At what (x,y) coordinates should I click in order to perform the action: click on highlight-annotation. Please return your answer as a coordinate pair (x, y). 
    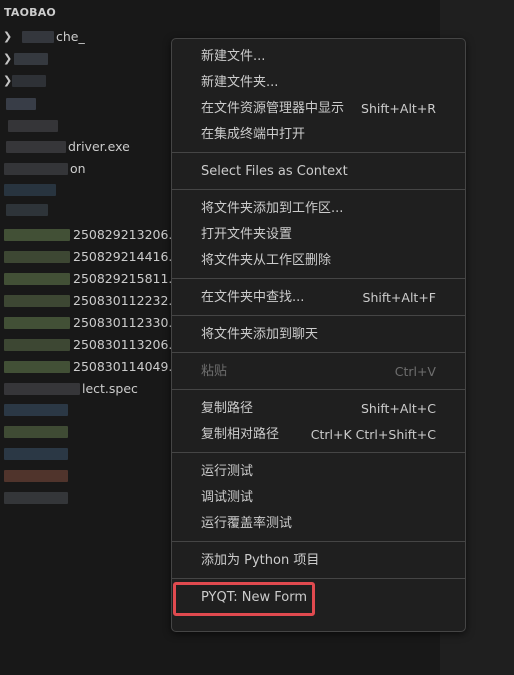
    Looking at the image, I should click on (244, 599).